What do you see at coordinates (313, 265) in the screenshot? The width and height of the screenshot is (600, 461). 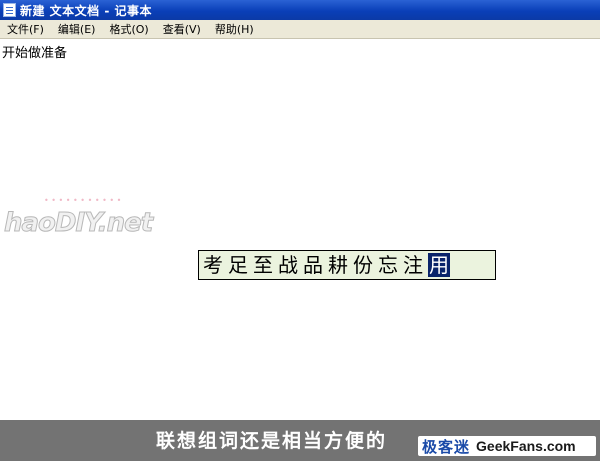 I see `ime-candidate: 品` at bounding box center [313, 265].